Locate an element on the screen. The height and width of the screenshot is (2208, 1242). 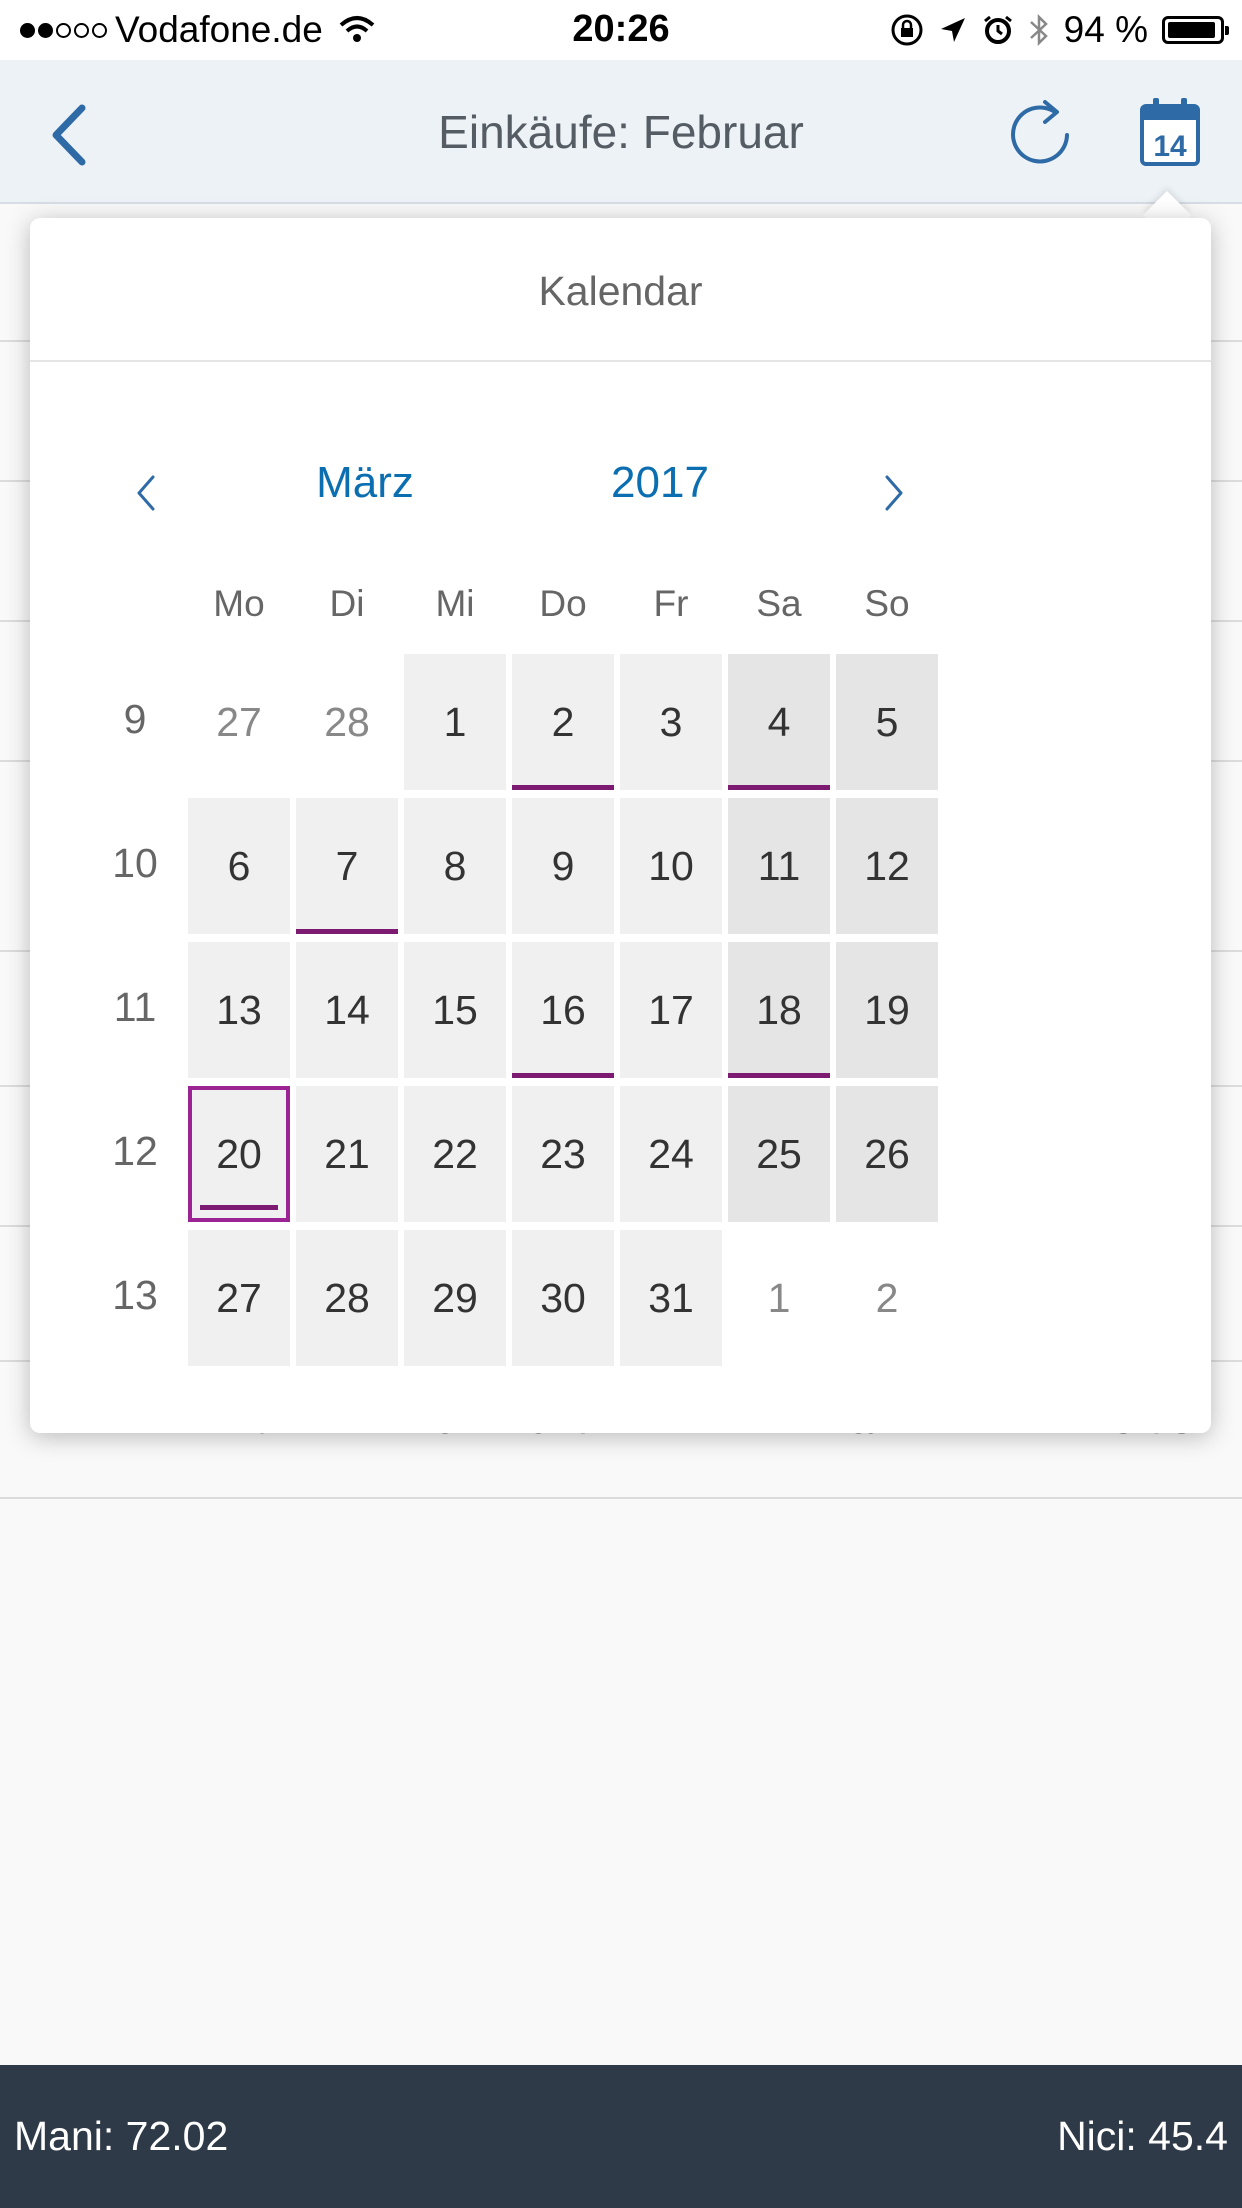
battery-percentage: 94 % is located at coordinates (1105, 29).